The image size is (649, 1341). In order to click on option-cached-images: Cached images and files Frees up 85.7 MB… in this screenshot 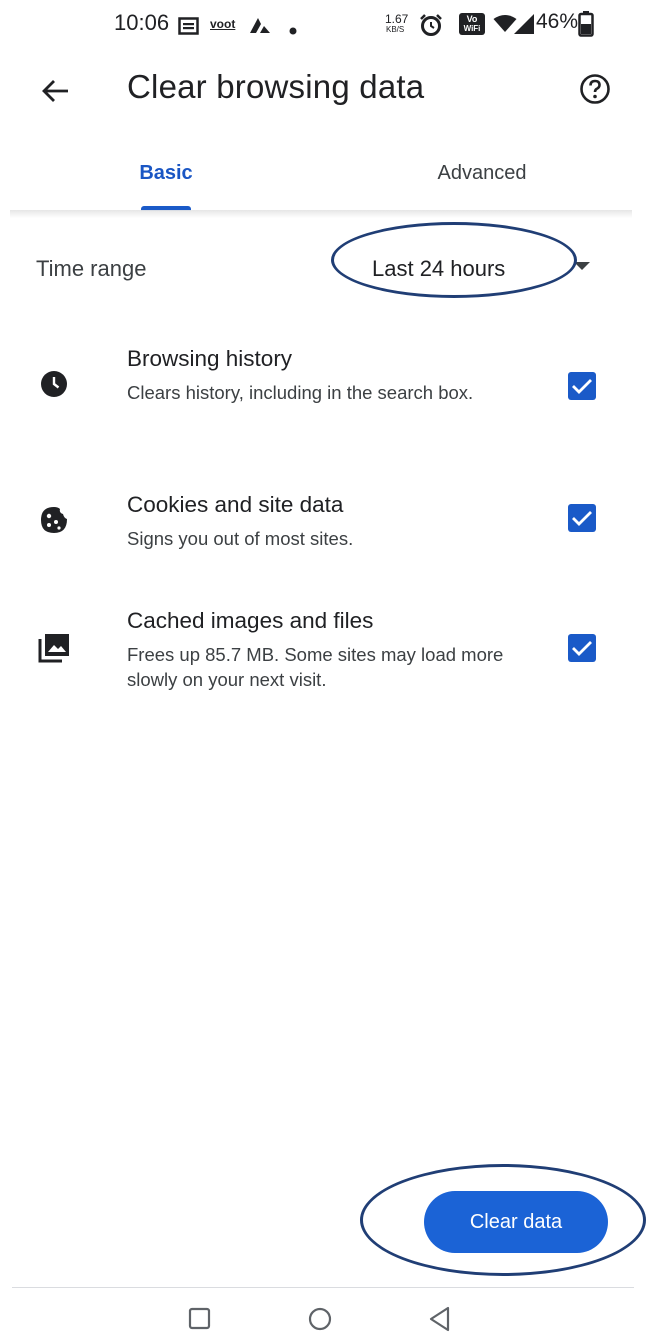, I will do `click(324, 658)`.